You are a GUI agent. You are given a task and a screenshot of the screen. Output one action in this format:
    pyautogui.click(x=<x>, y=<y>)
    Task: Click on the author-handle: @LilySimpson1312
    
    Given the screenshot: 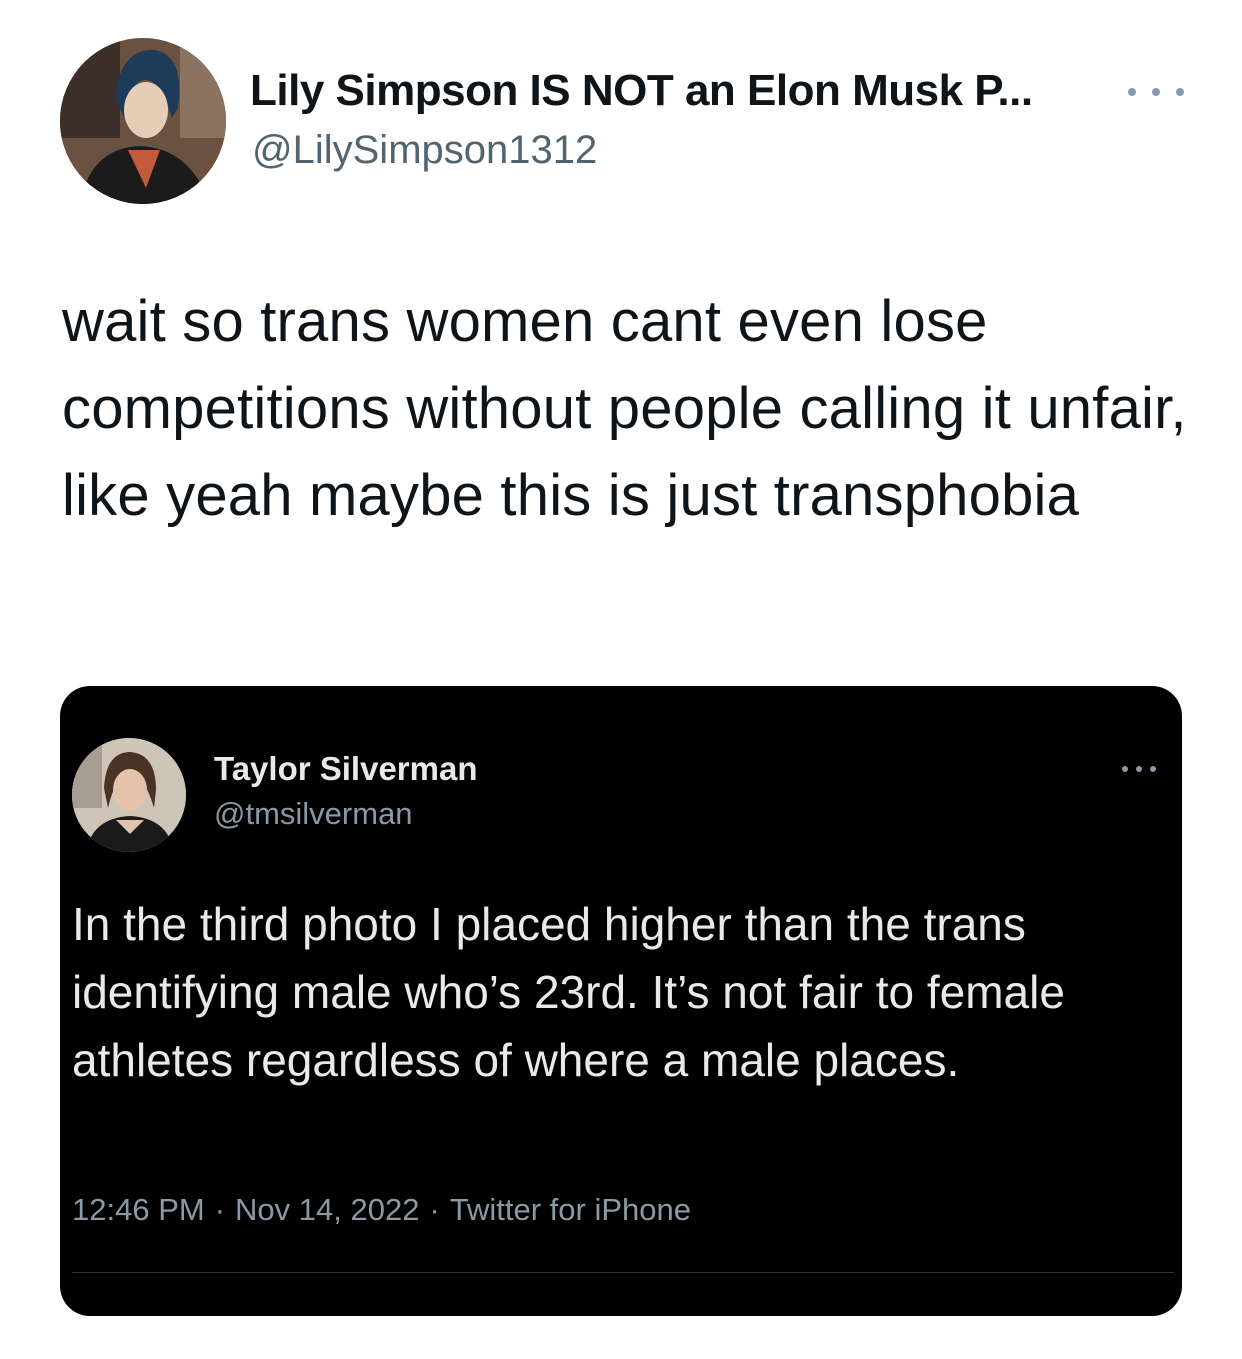 What is the action you would take?
    pyautogui.click(x=424, y=150)
    